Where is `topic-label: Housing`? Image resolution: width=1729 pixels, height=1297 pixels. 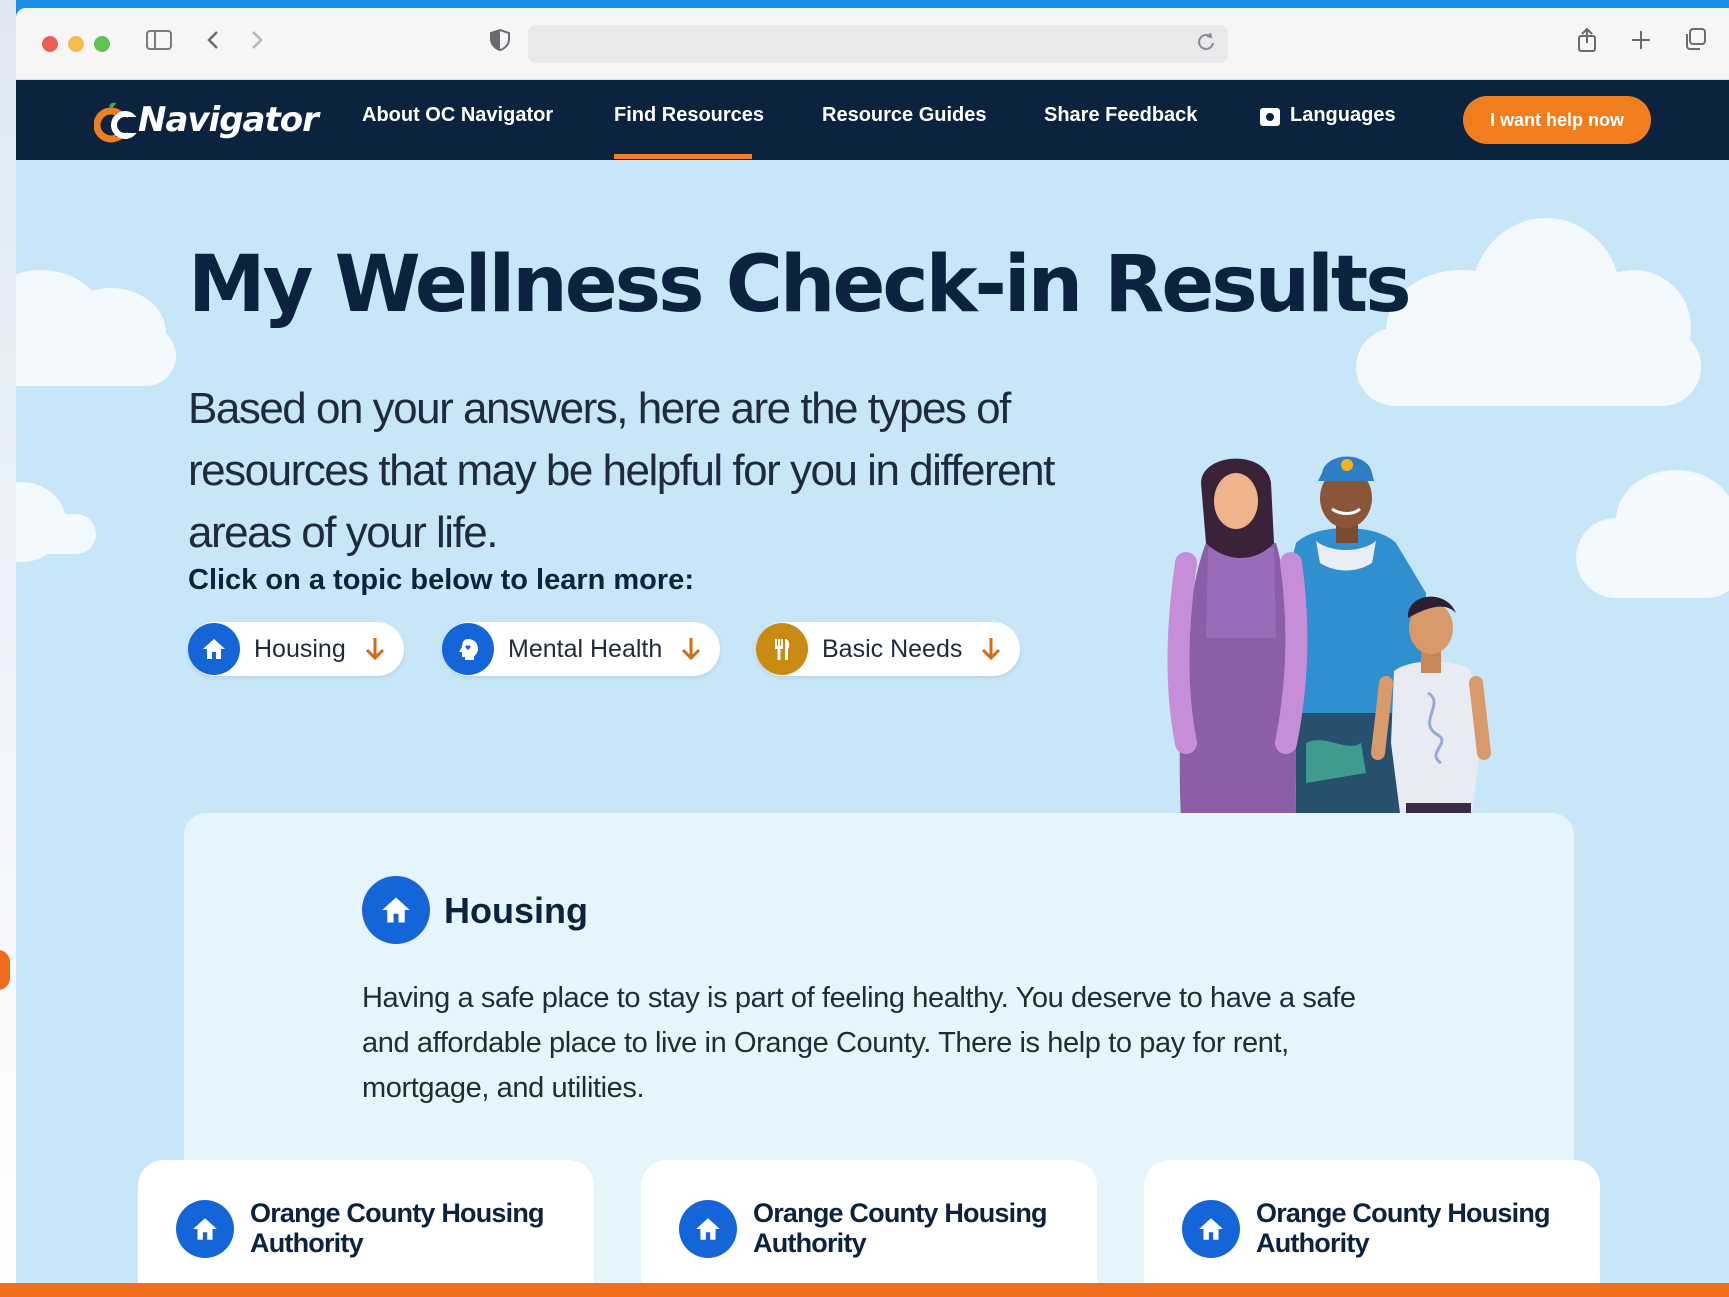
topic-label: Housing is located at coordinates (300, 648).